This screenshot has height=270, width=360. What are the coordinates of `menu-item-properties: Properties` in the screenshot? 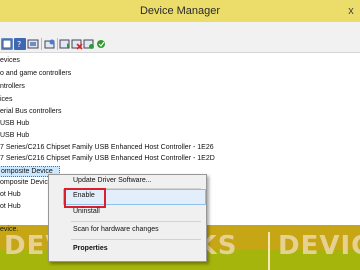 It's located at (90, 249).